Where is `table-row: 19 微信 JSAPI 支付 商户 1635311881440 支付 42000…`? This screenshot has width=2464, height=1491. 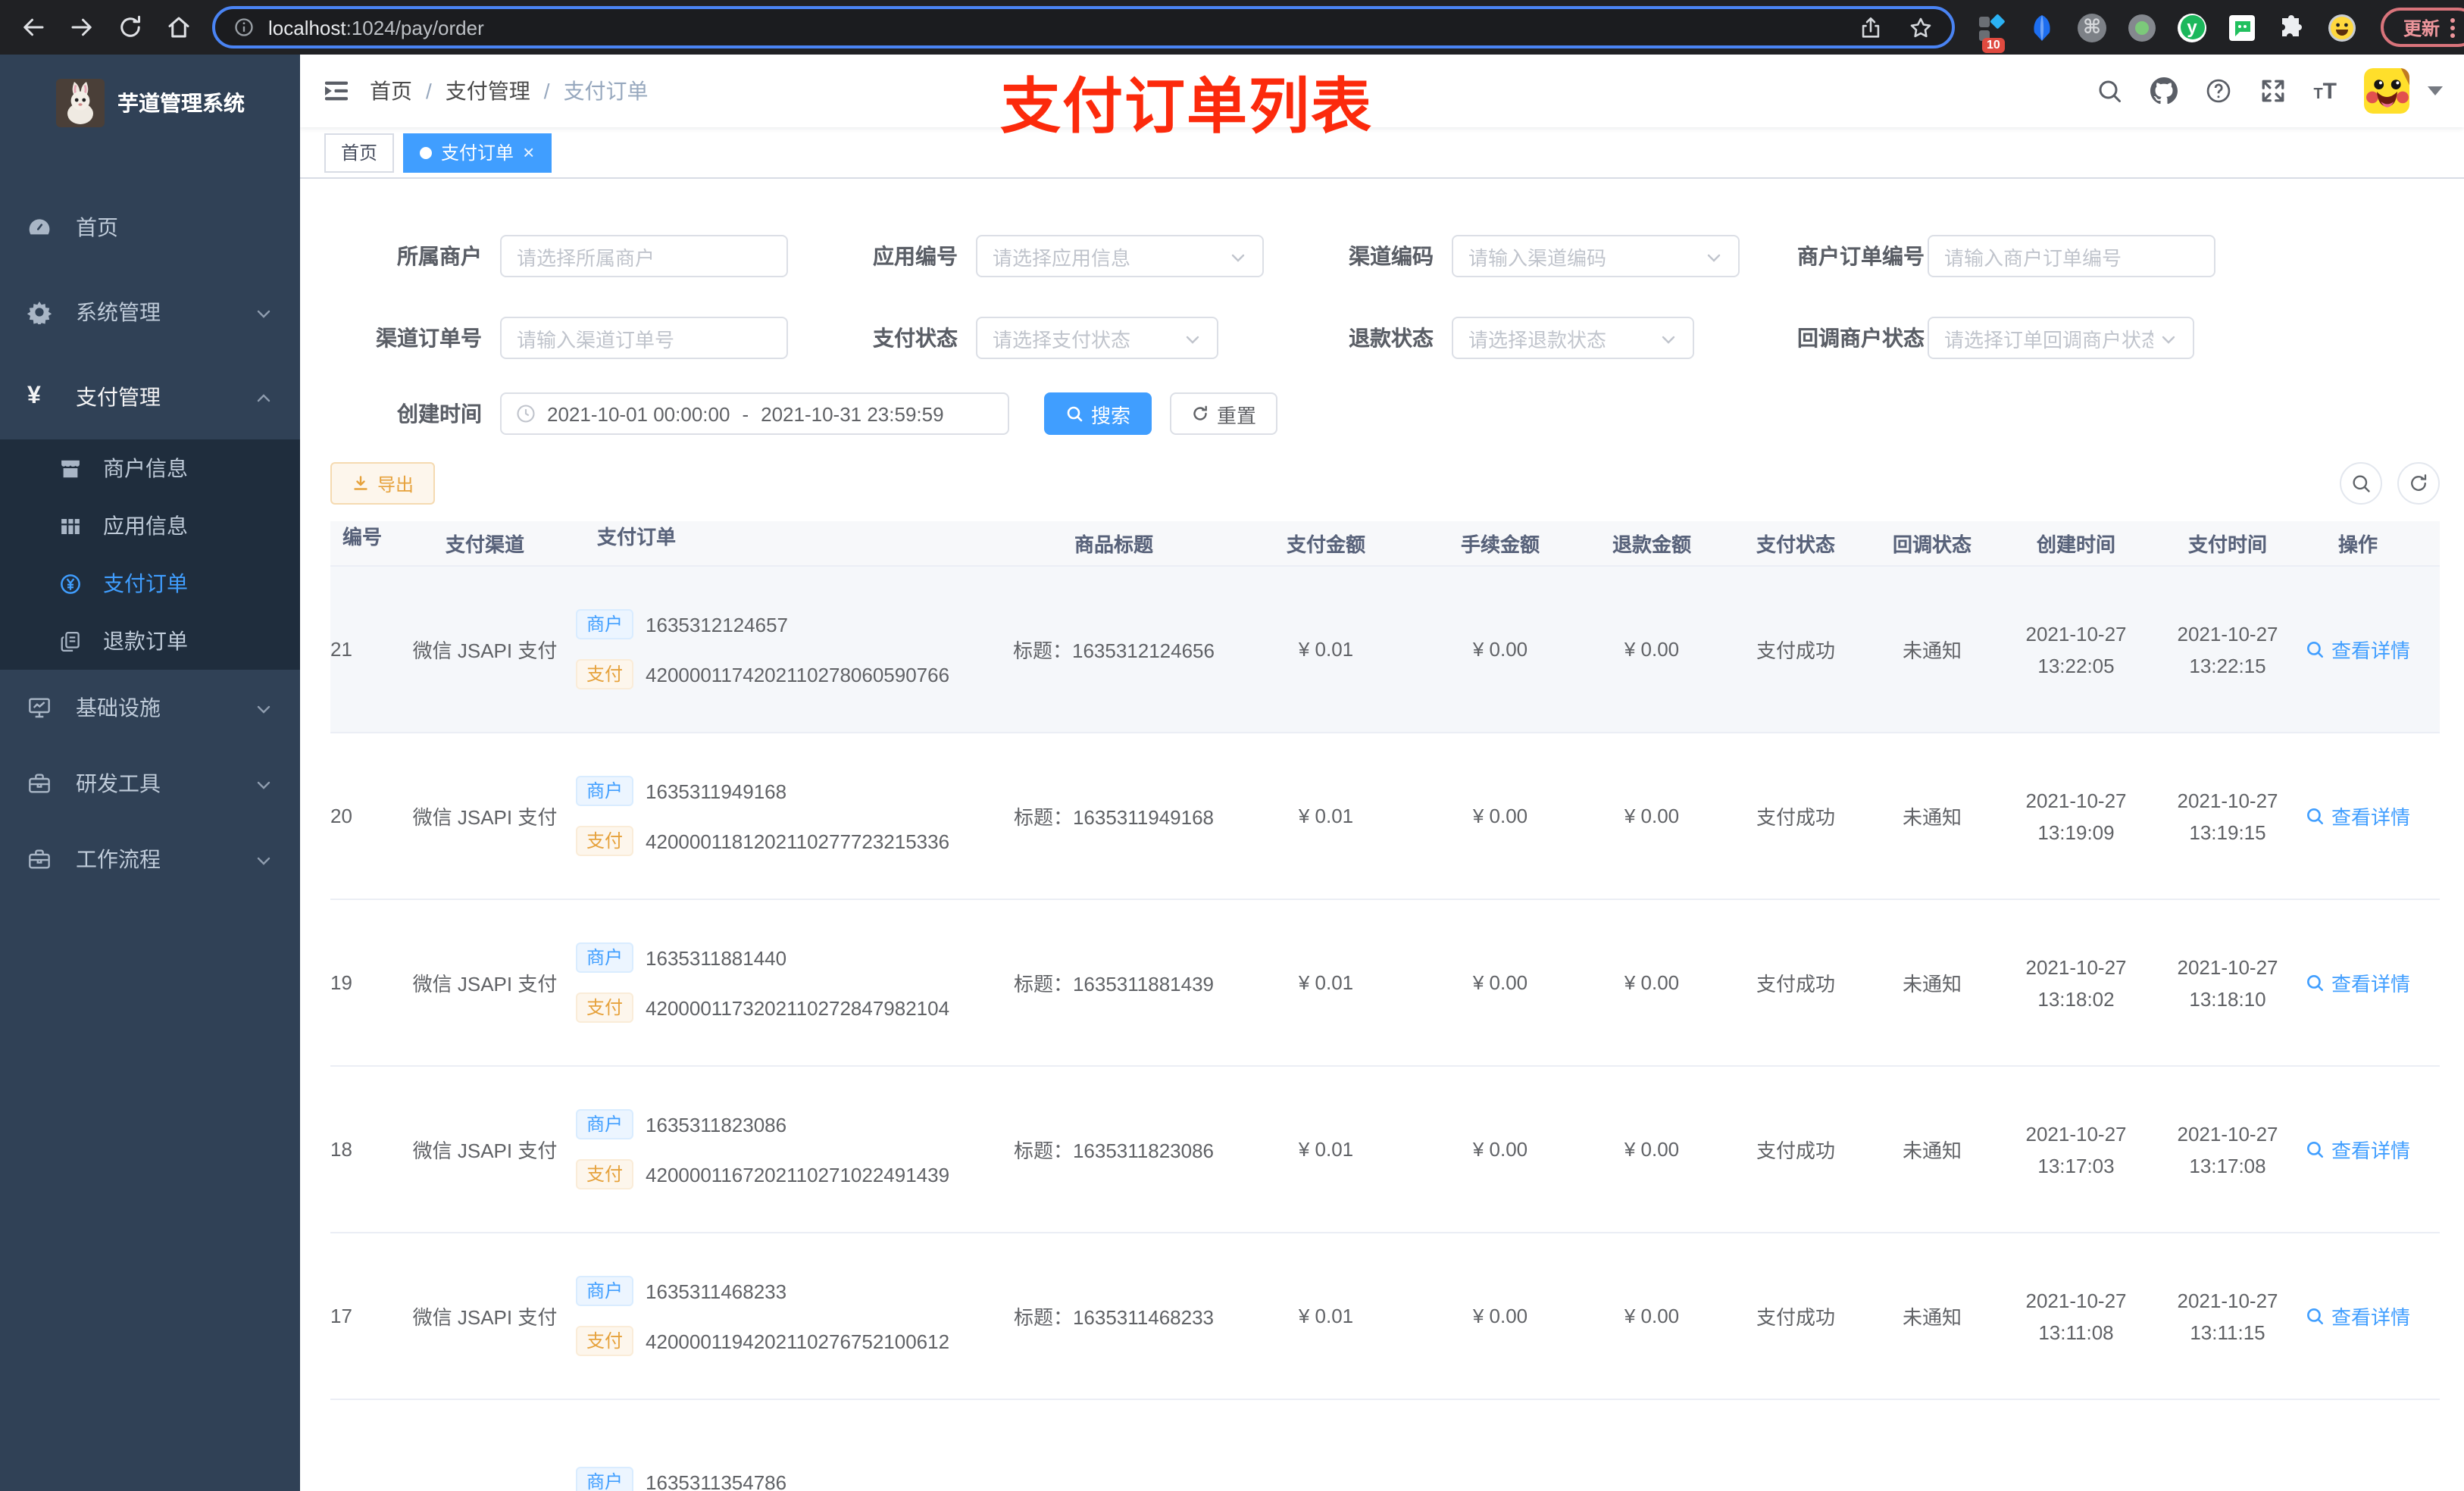
table-row: 19 微信 JSAPI 支付 商户 1635311881440 支付 42000… is located at coordinates (1385, 983).